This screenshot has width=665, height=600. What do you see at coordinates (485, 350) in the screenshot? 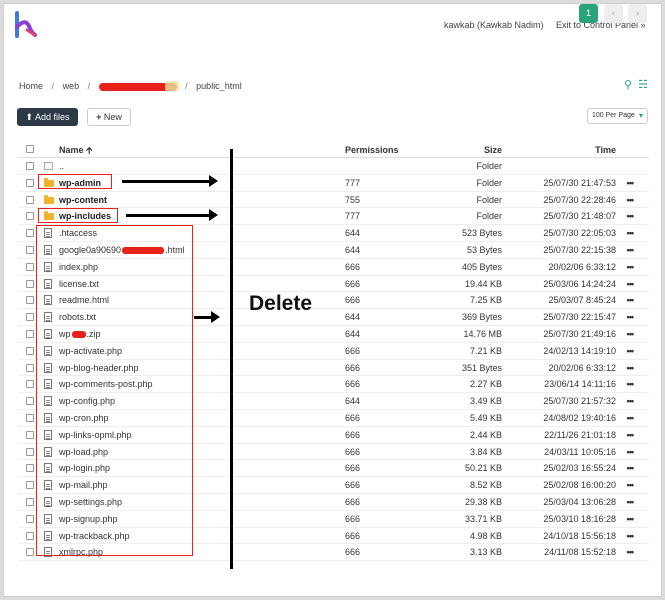
I see `file-size: 7.21 KB` at bounding box center [485, 350].